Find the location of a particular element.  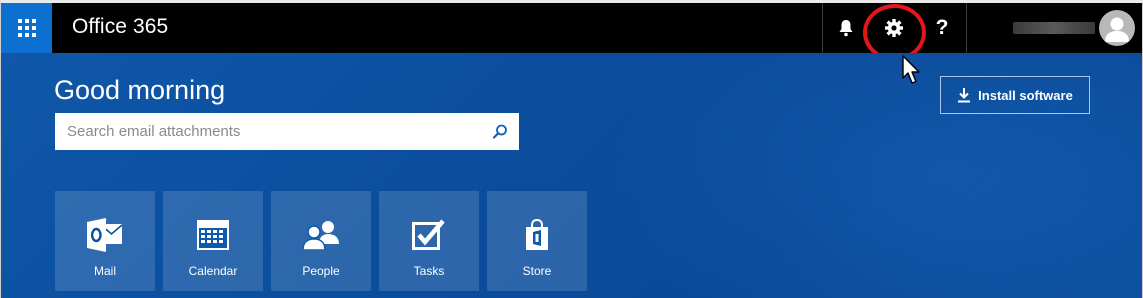

download-icon is located at coordinates (964, 95).